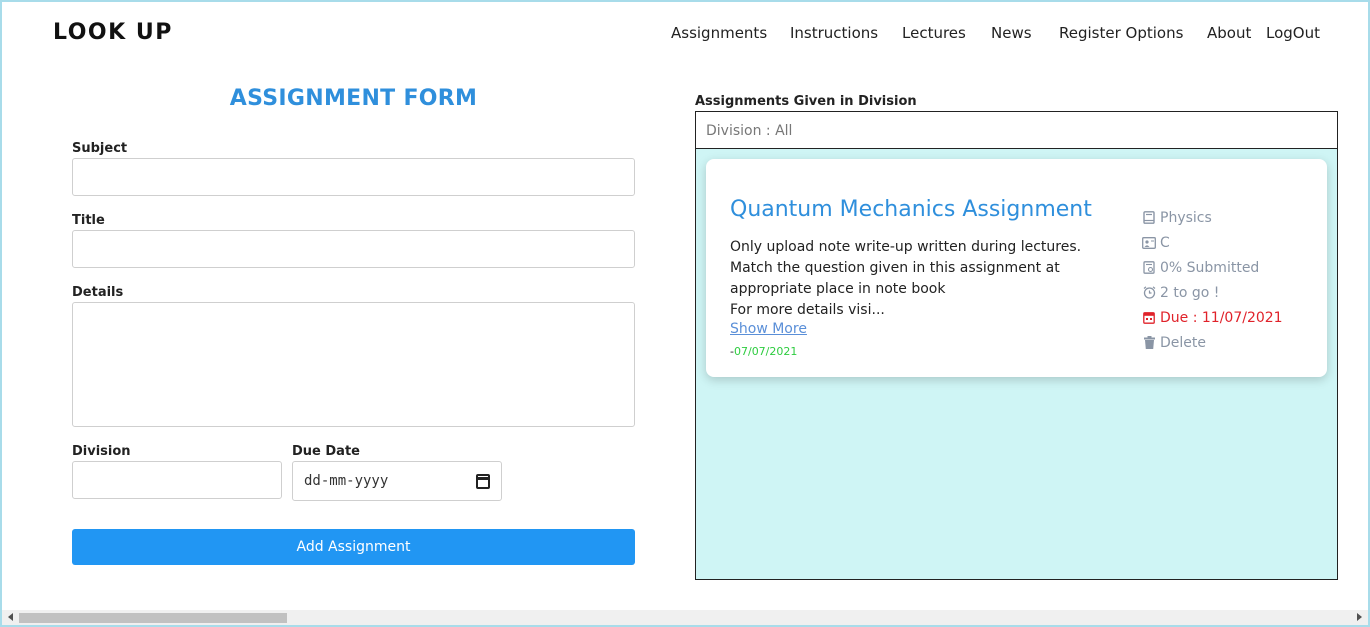  What do you see at coordinates (353, 547) in the screenshot?
I see `add-assignment-button: Add Assignment` at bounding box center [353, 547].